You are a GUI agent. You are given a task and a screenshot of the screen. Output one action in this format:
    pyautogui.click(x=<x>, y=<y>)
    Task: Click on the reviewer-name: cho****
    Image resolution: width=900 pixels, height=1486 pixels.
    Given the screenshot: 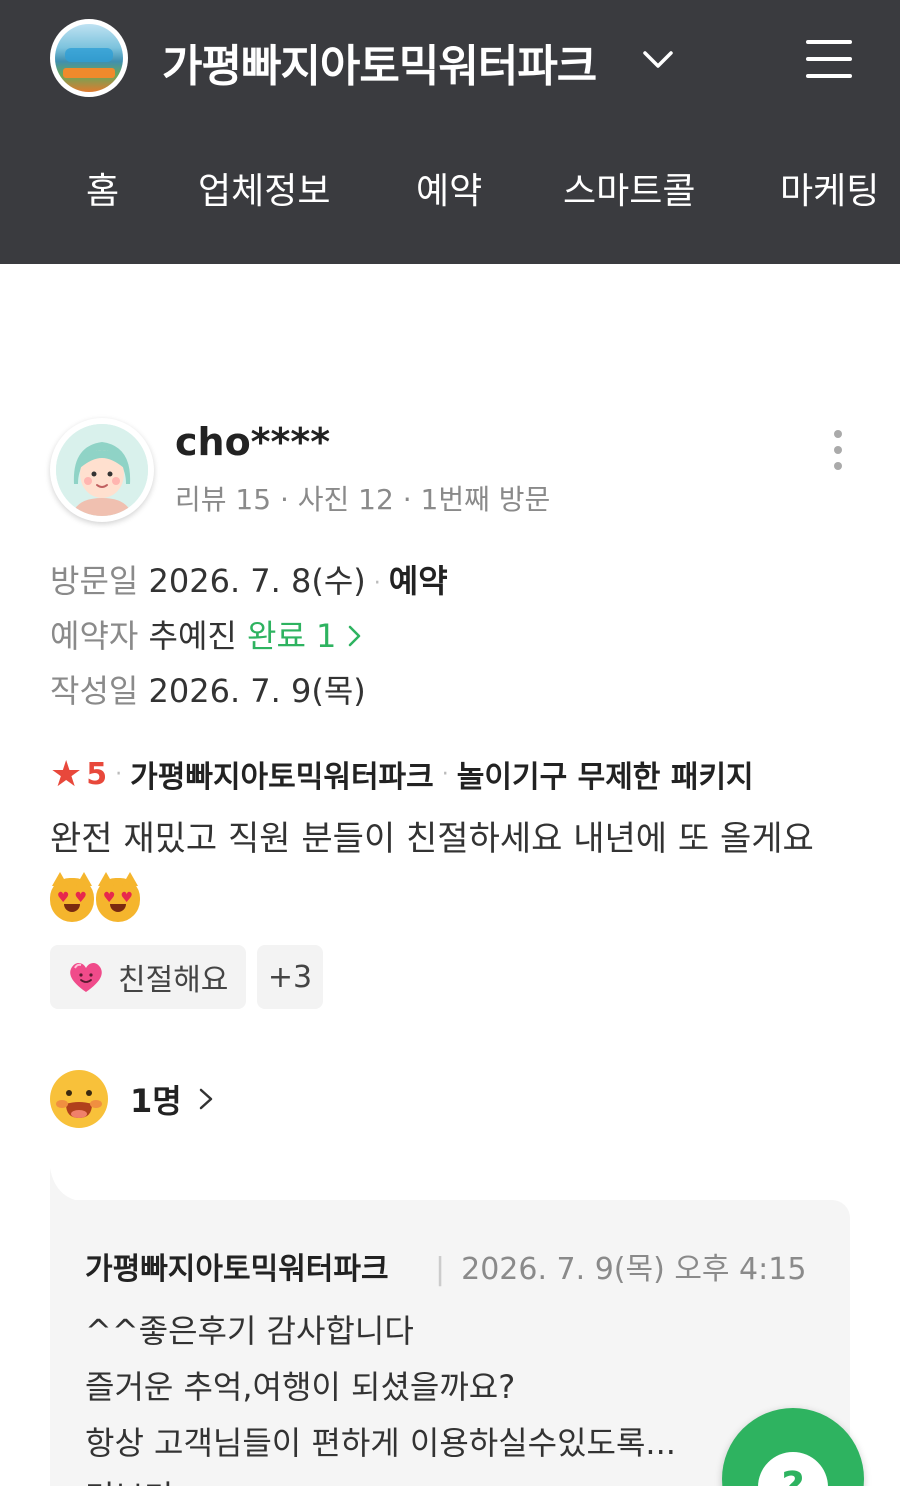 What is the action you would take?
    pyautogui.click(x=252, y=442)
    